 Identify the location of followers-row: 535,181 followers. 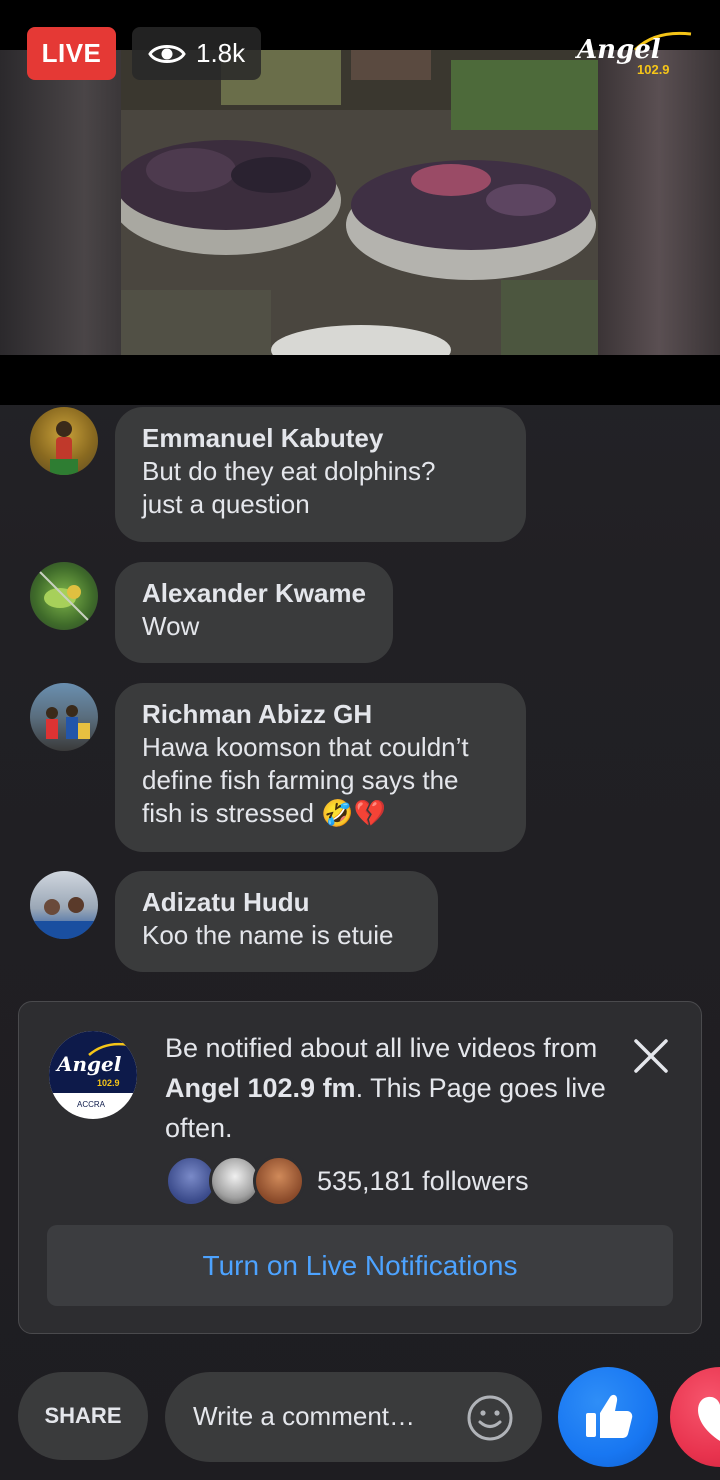
(347, 1181).